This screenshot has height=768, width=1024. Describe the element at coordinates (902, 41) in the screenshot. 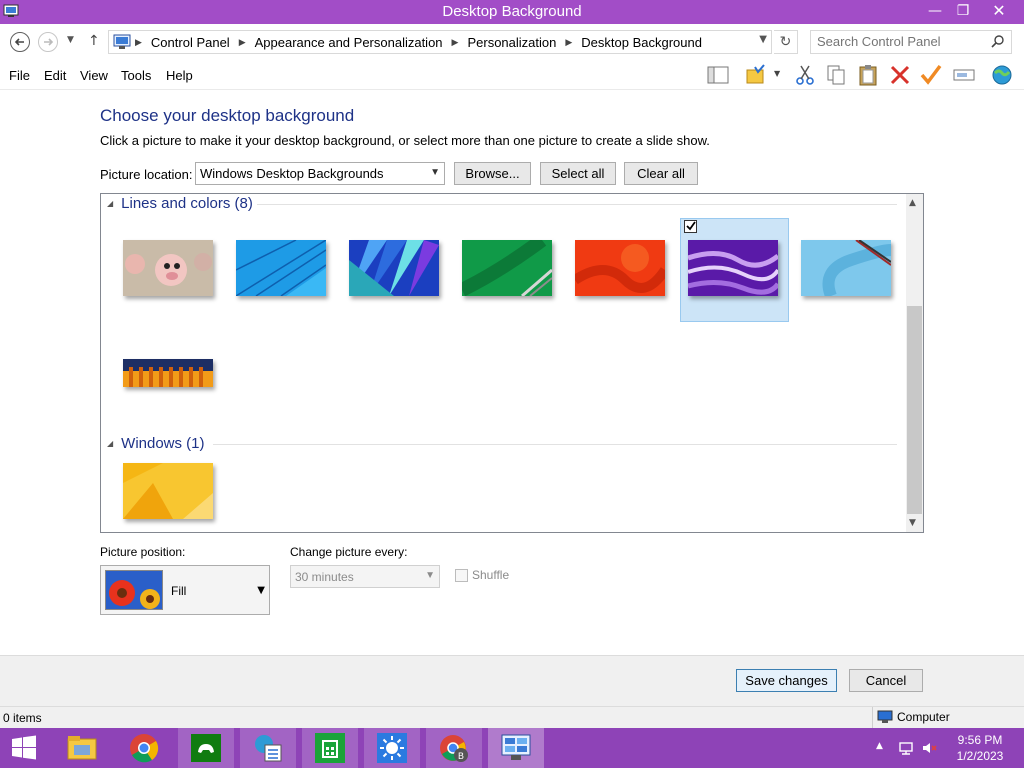

I see `search-input` at that location.